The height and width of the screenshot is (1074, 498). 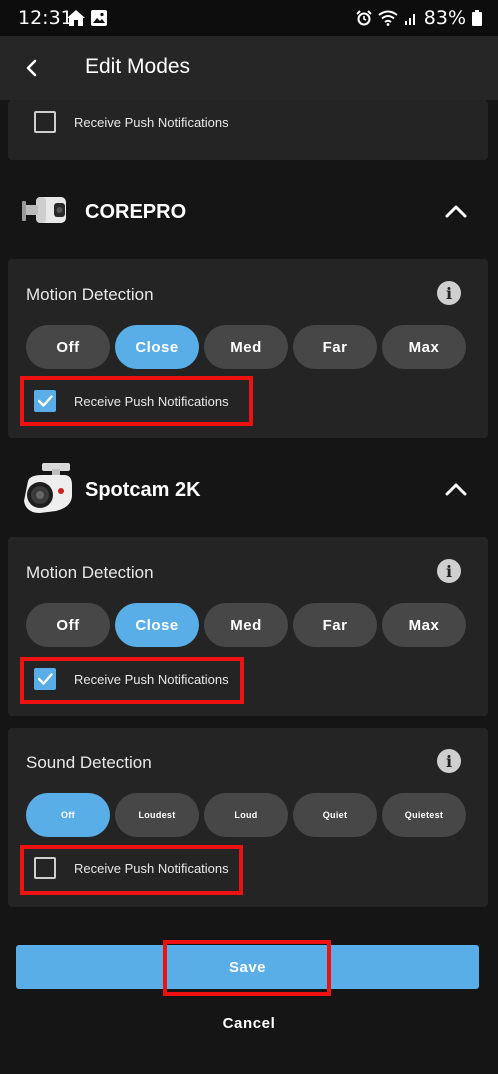 I want to click on collapse-corepro-button, so click(x=456, y=211).